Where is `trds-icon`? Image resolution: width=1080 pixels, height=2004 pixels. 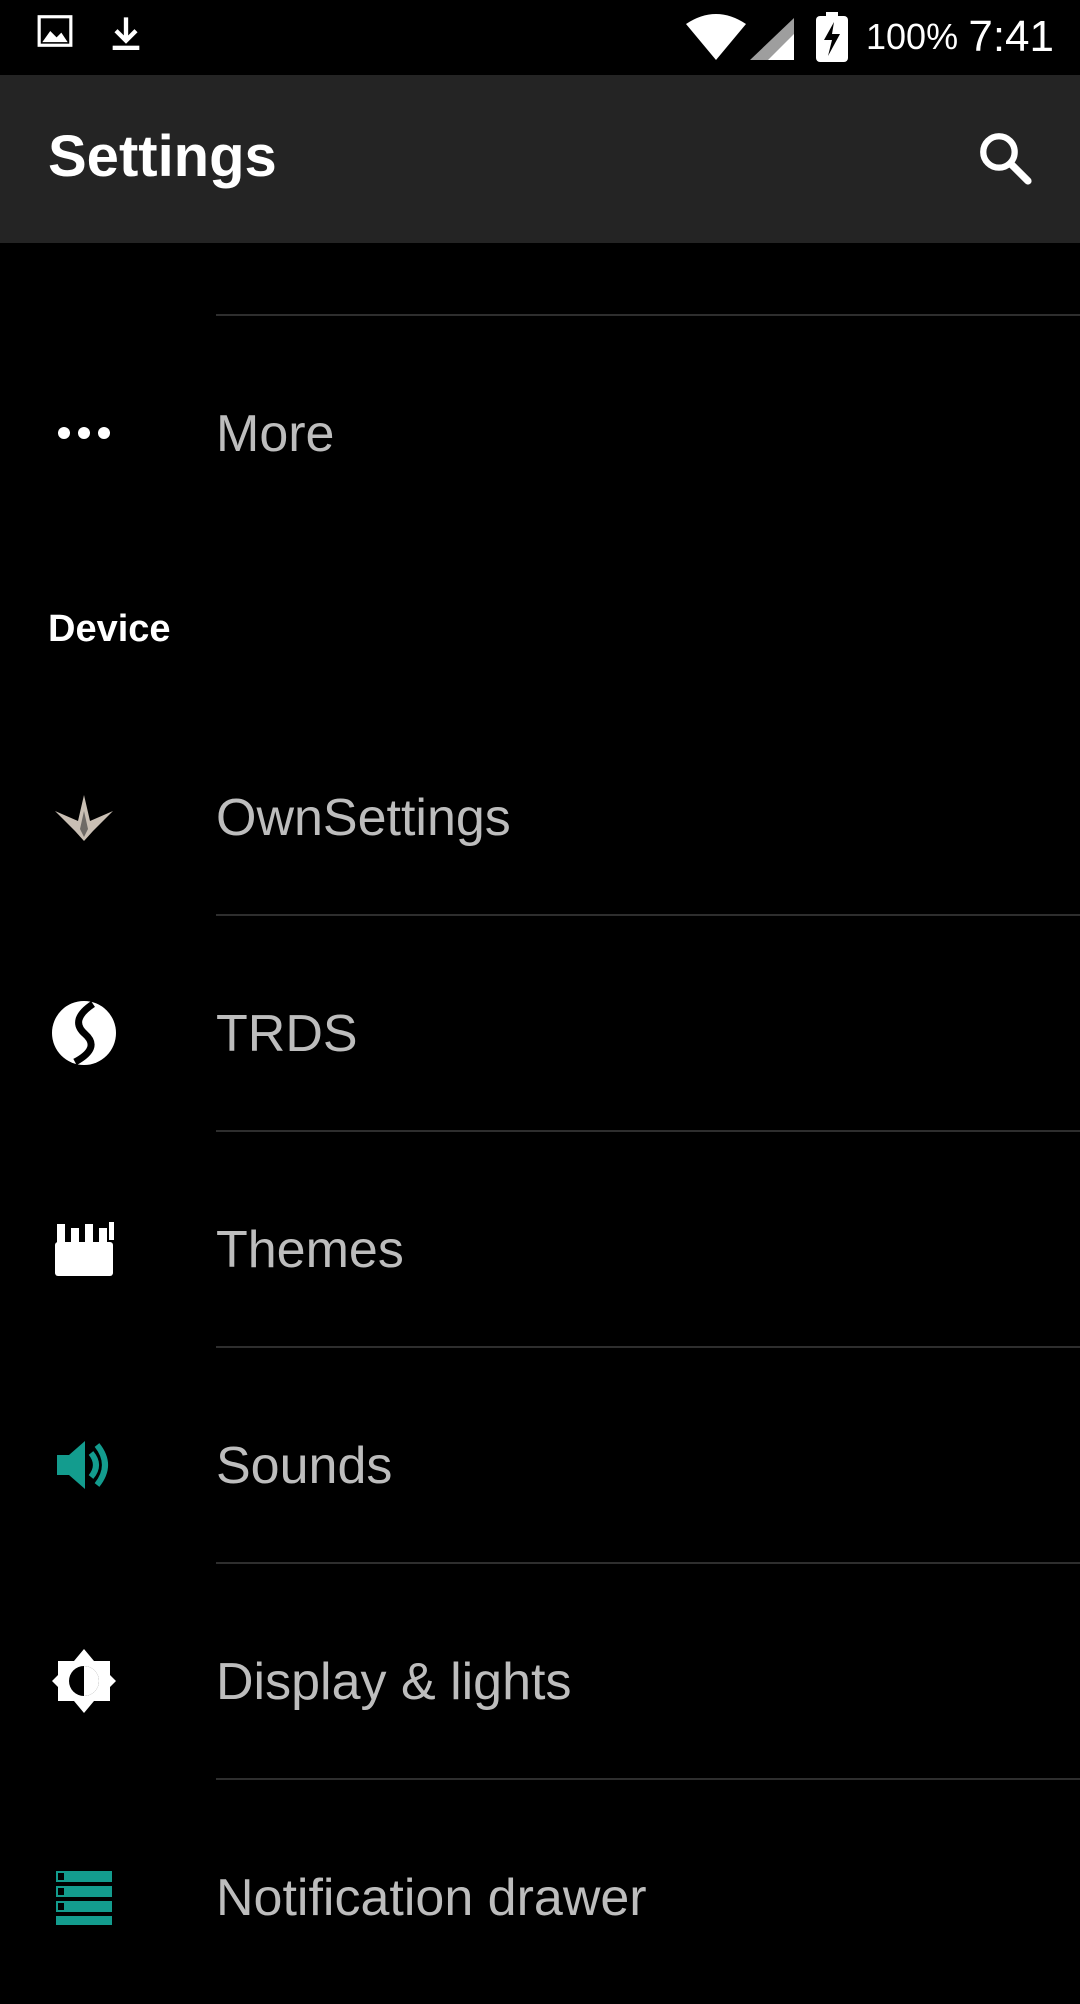
trds-icon is located at coordinates (84, 1033).